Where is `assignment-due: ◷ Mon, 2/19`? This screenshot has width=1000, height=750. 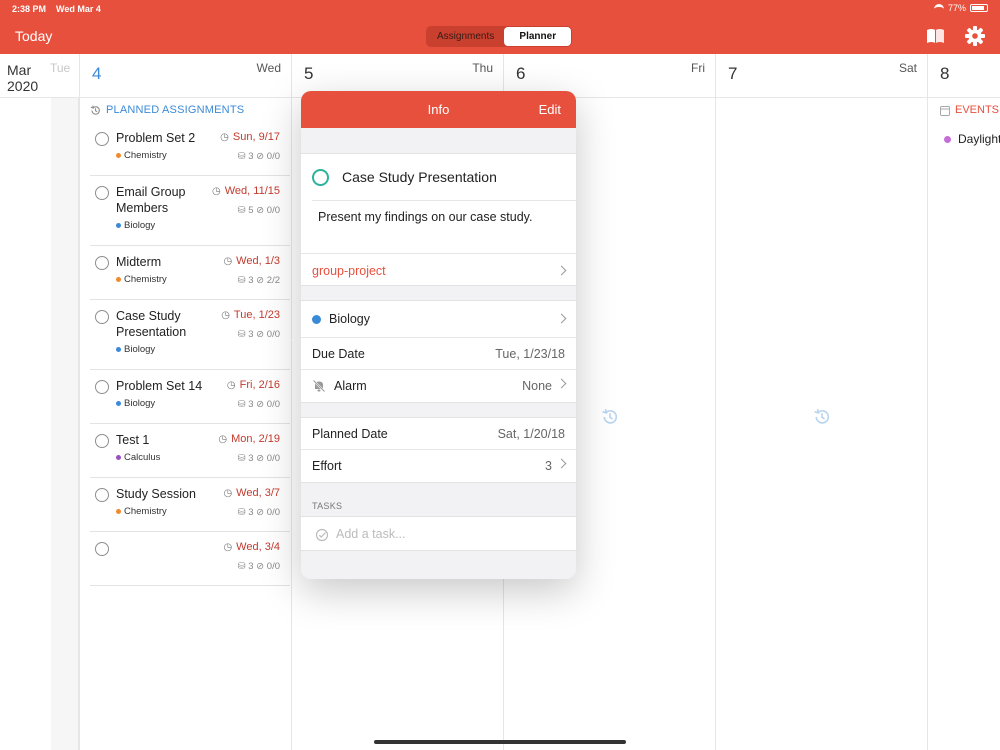 assignment-due: ◷ Mon, 2/19 is located at coordinates (249, 439).